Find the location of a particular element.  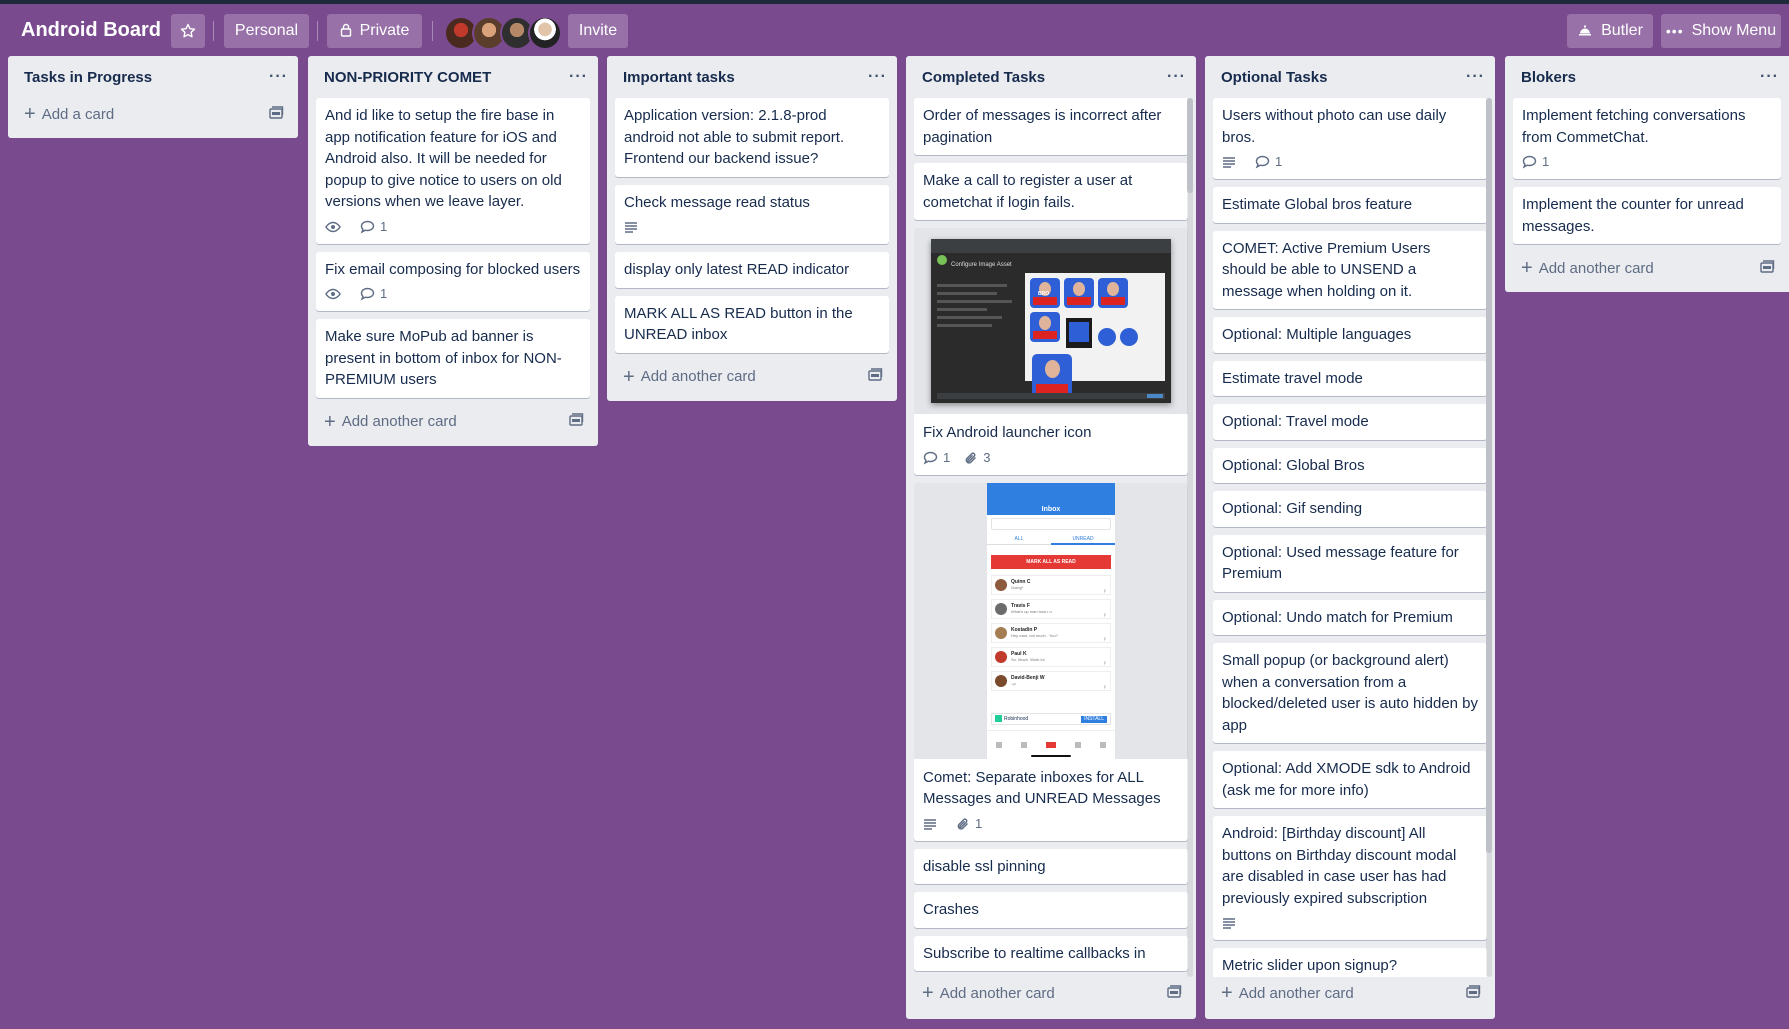

board-title: Android Board is located at coordinates (91, 30).